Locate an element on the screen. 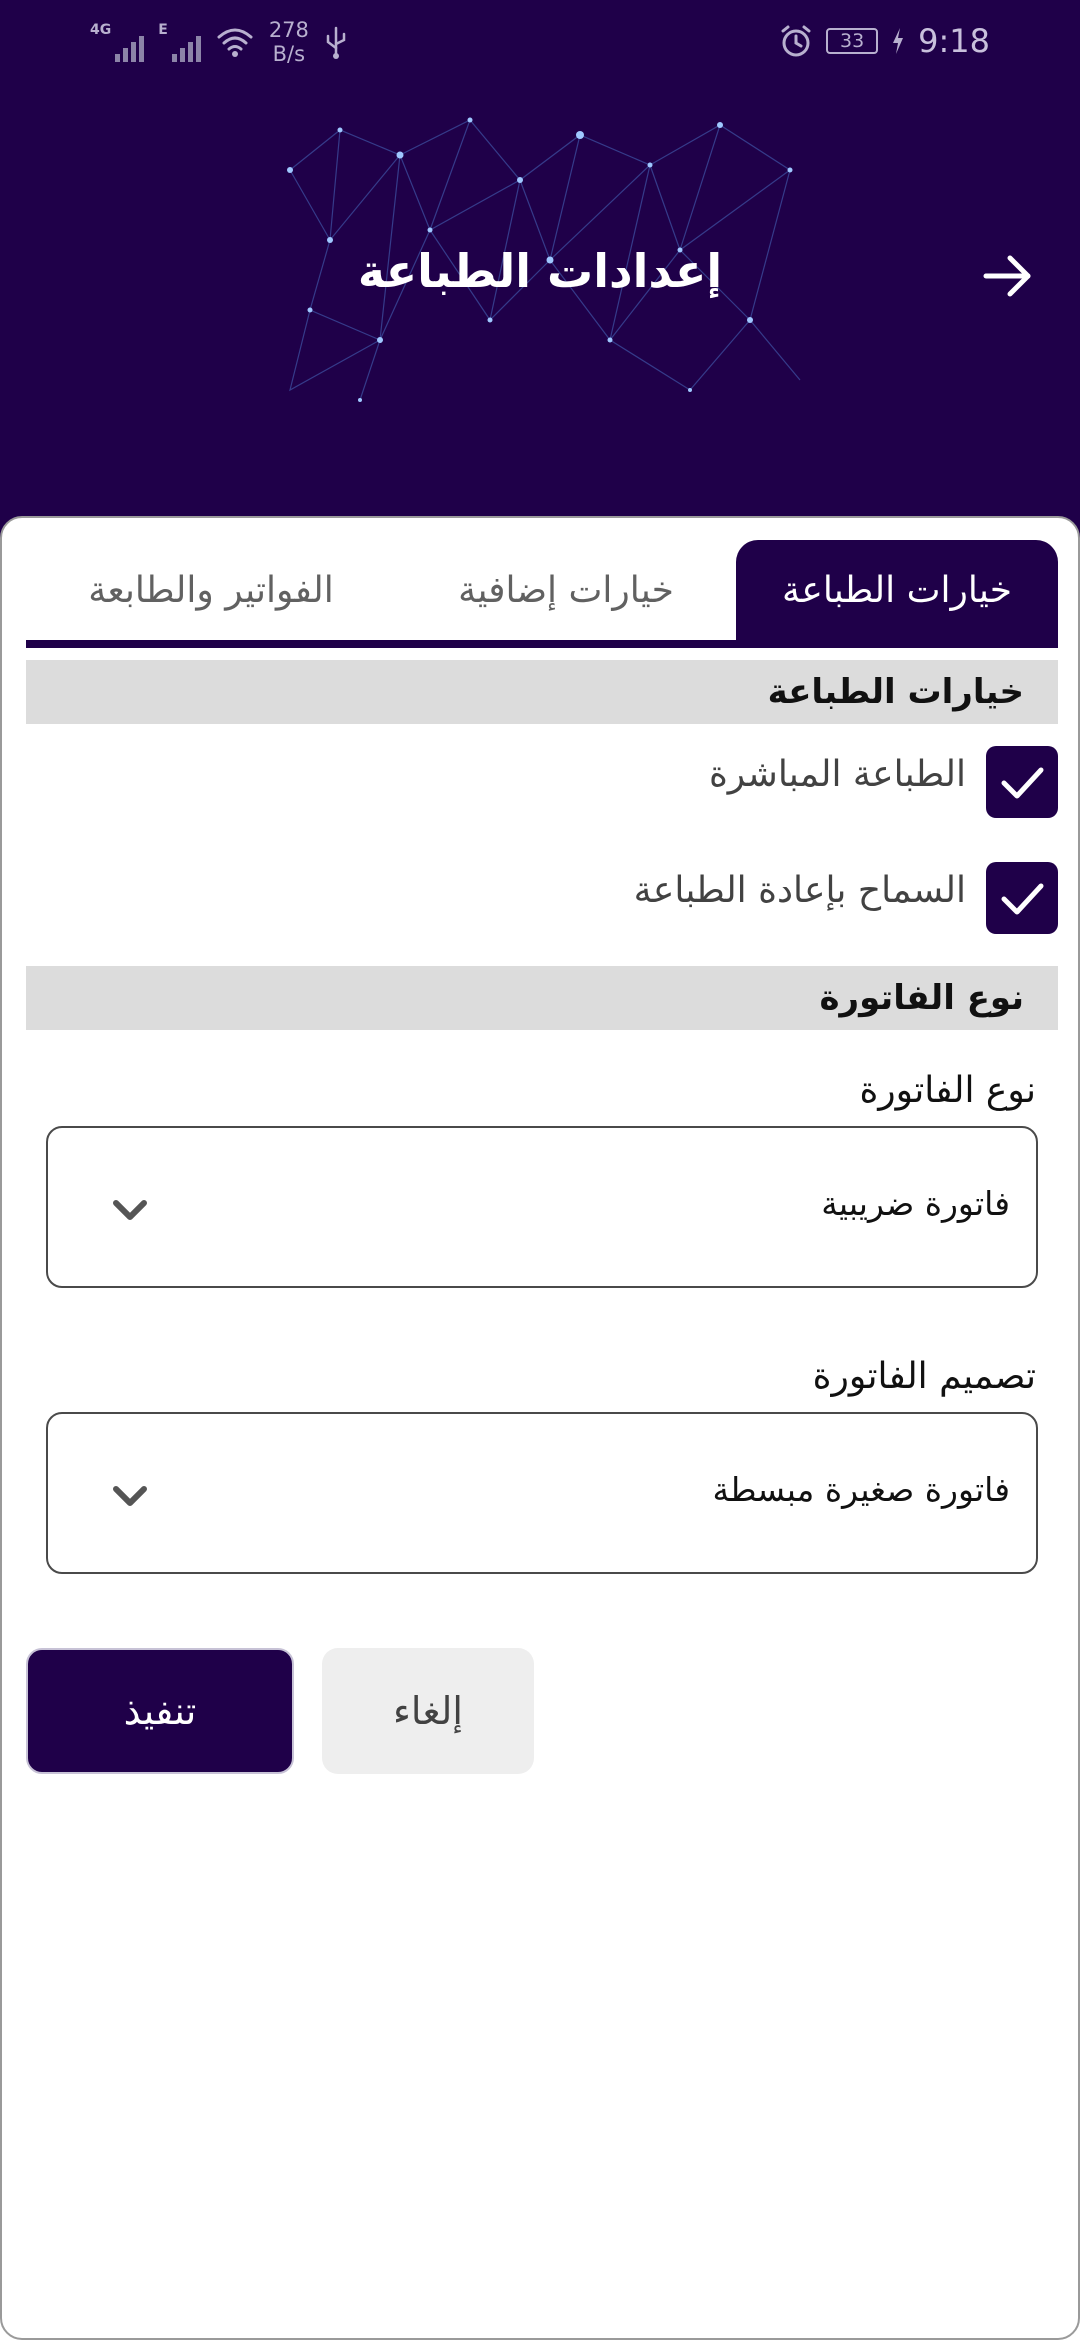 This screenshot has height=2340, width=1080. execute-button-label: تنفيذ is located at coordinates (160, 1711).